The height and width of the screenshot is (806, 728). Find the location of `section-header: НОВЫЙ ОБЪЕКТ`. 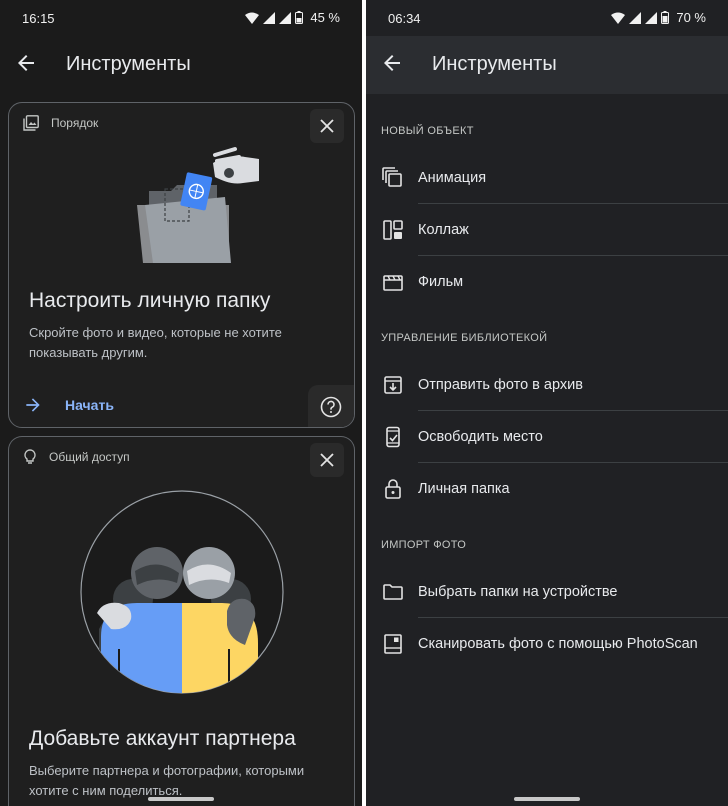

section-header: НОВЫЙ ОБЪЕКТ is located at coordinates (427, 131).